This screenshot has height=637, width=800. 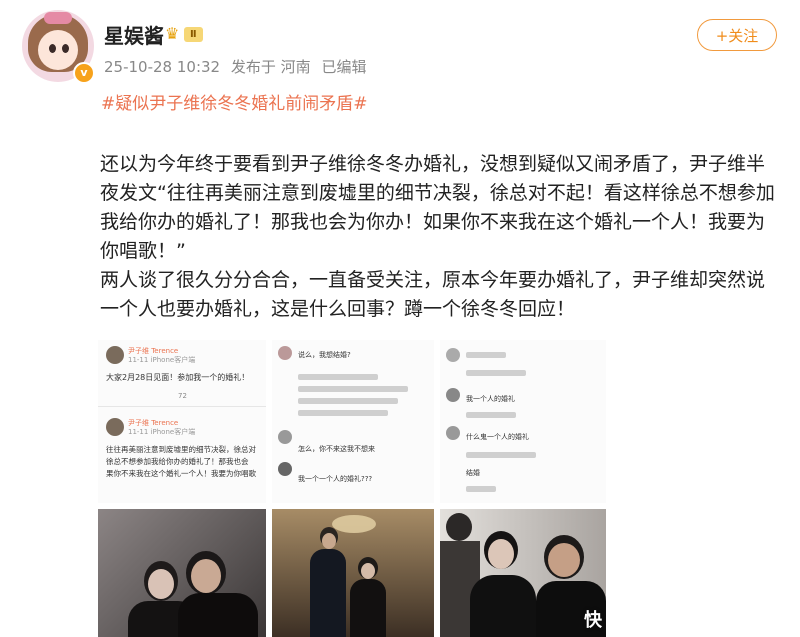 What do you see at coordinates (84, 73) in the screenshot?
I see `verified-badge-icon: v` at bounding box center [84, 73].